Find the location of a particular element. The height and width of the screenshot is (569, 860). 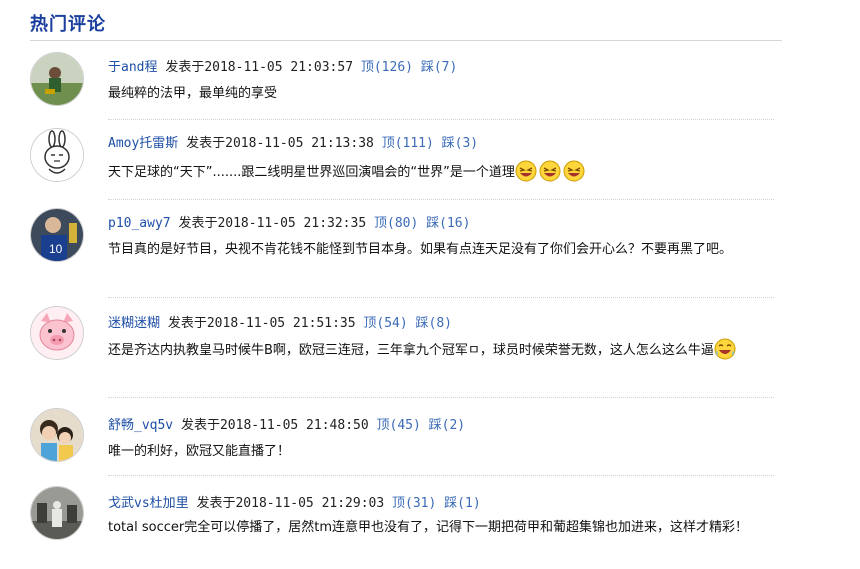

section-title: 热门评论 is located at coordinates (68, 24).